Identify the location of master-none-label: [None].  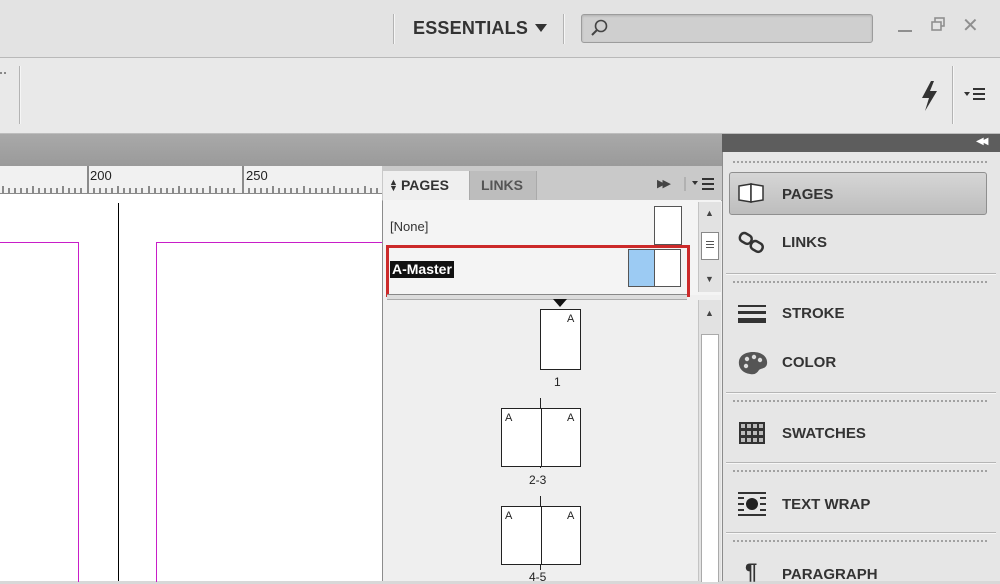
(409, 226).